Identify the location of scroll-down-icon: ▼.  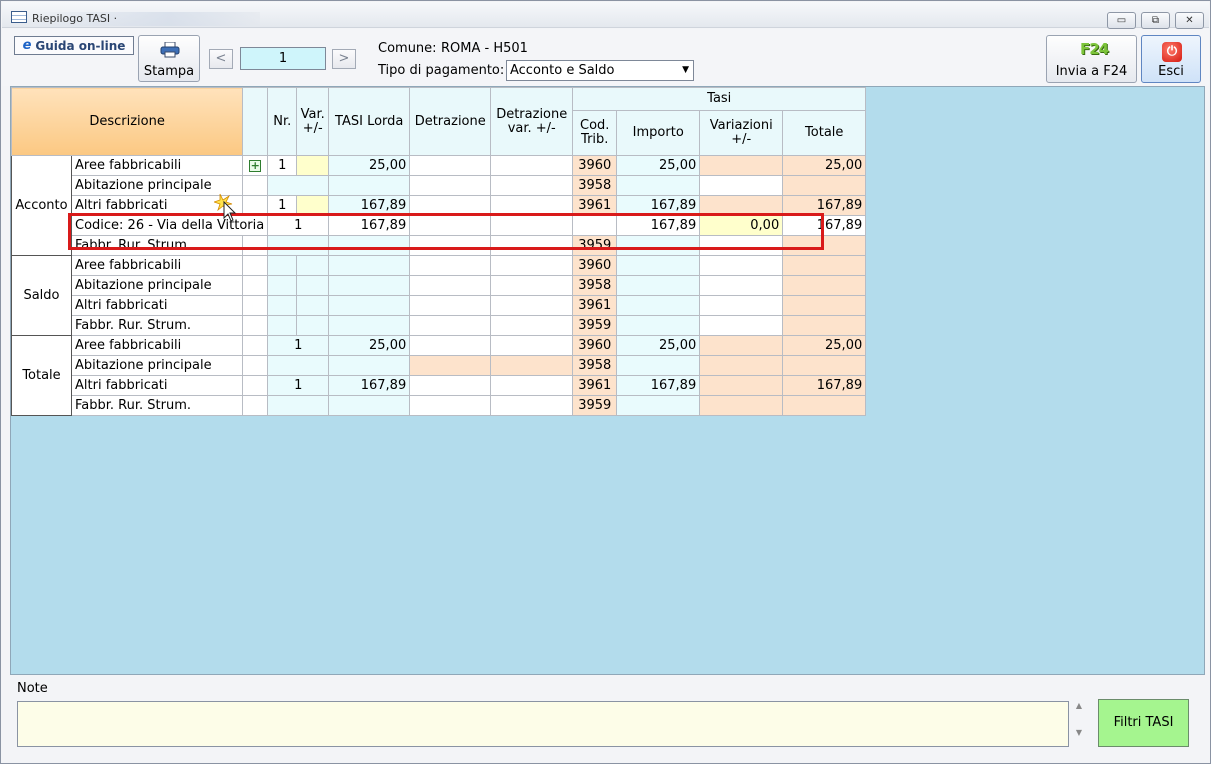
(1079, 732).